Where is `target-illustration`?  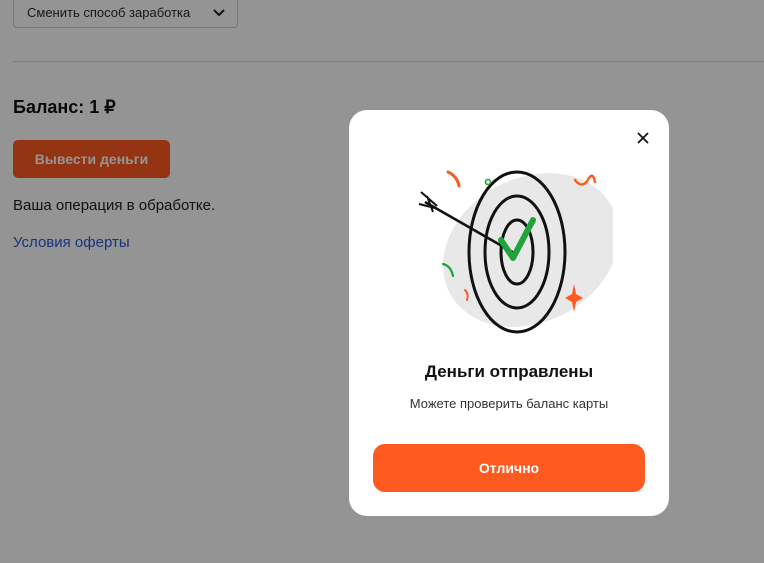
target-illustration is located at coordinates (515, 252).